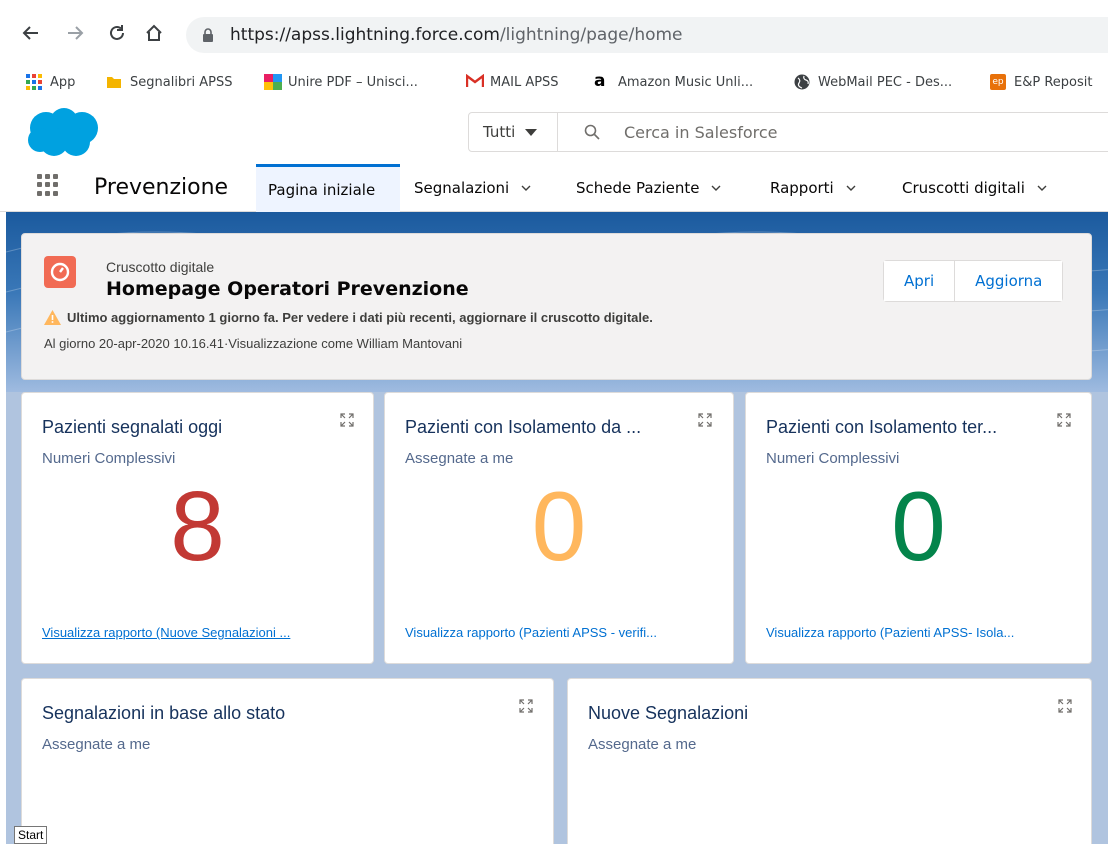 This screenshot has height=844, width=1108. What do you see at coordinates (132, 427) in the screenshot?
I see `card-title: Pazienti segnalati oggi` at bounding box center [132, 427].